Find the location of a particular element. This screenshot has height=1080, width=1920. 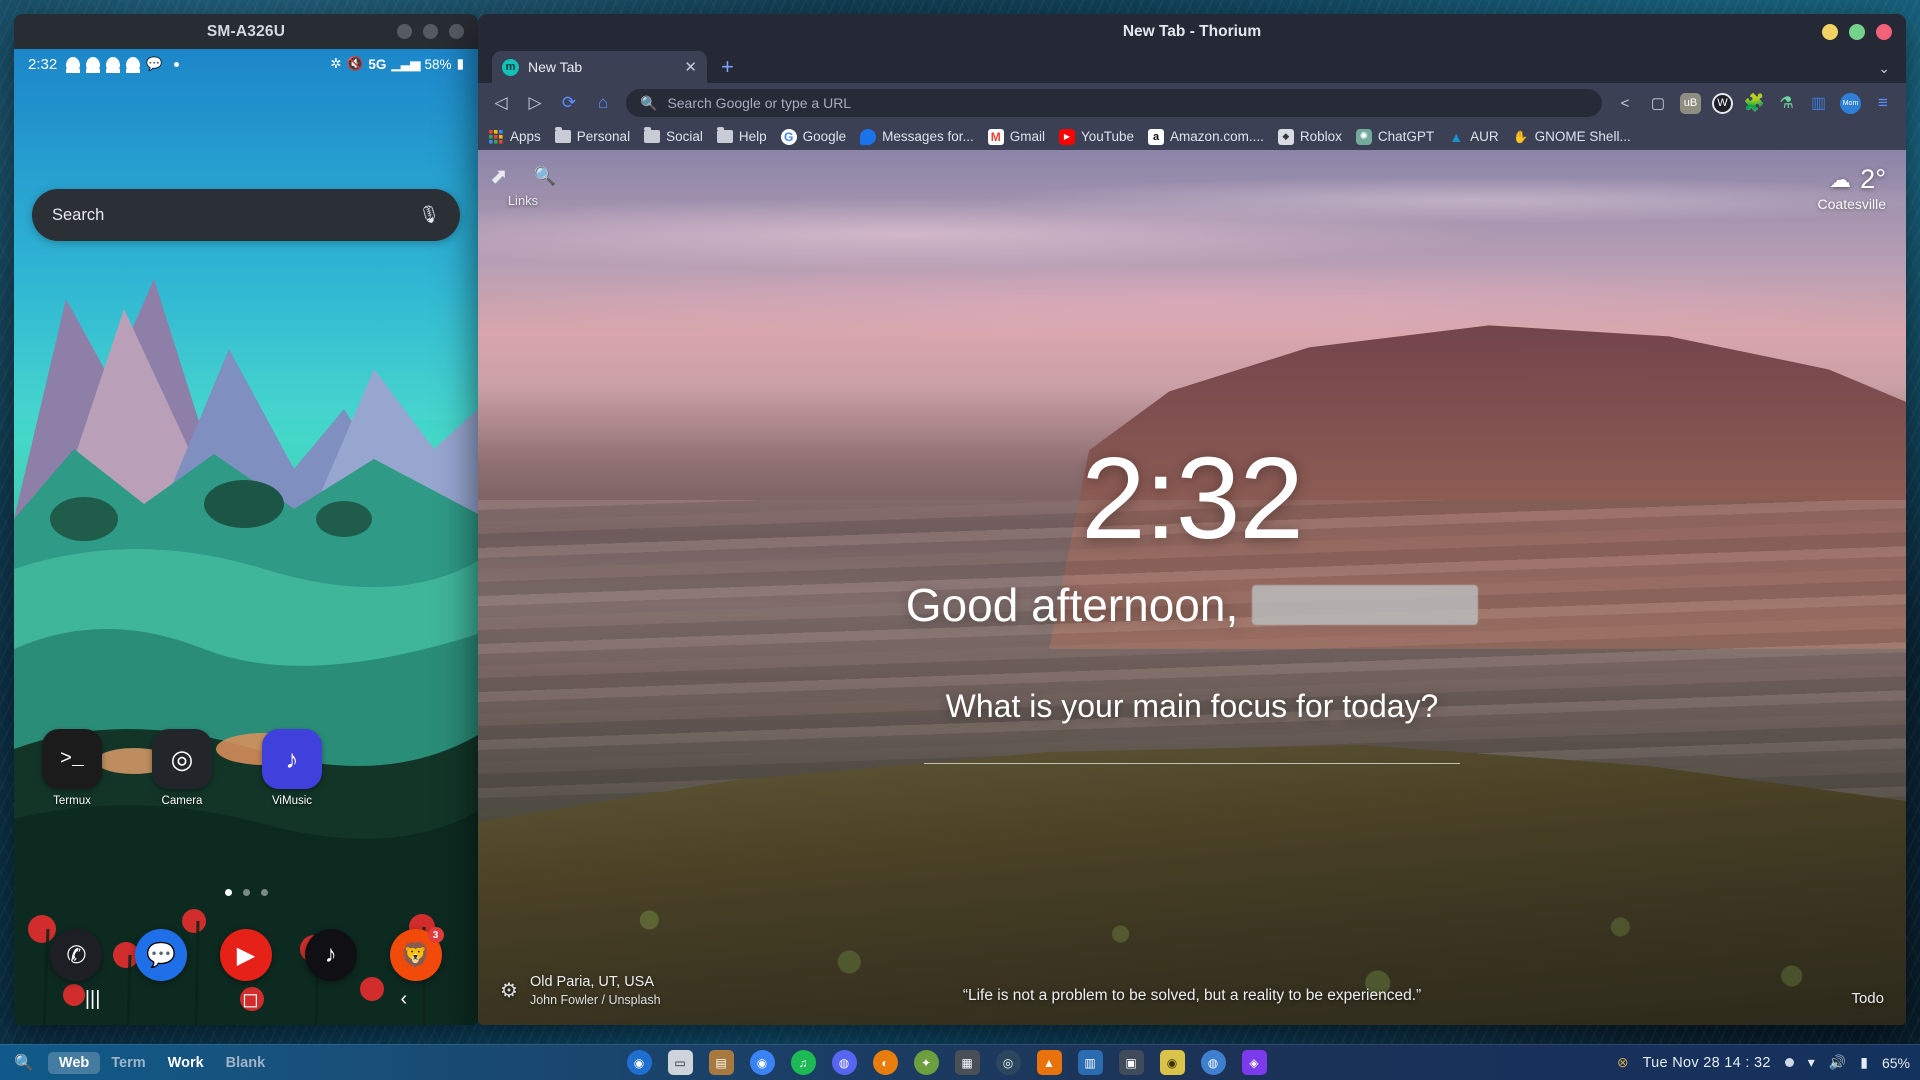

ublock-origin-icon: uB is located at coordinates (1690, 103).